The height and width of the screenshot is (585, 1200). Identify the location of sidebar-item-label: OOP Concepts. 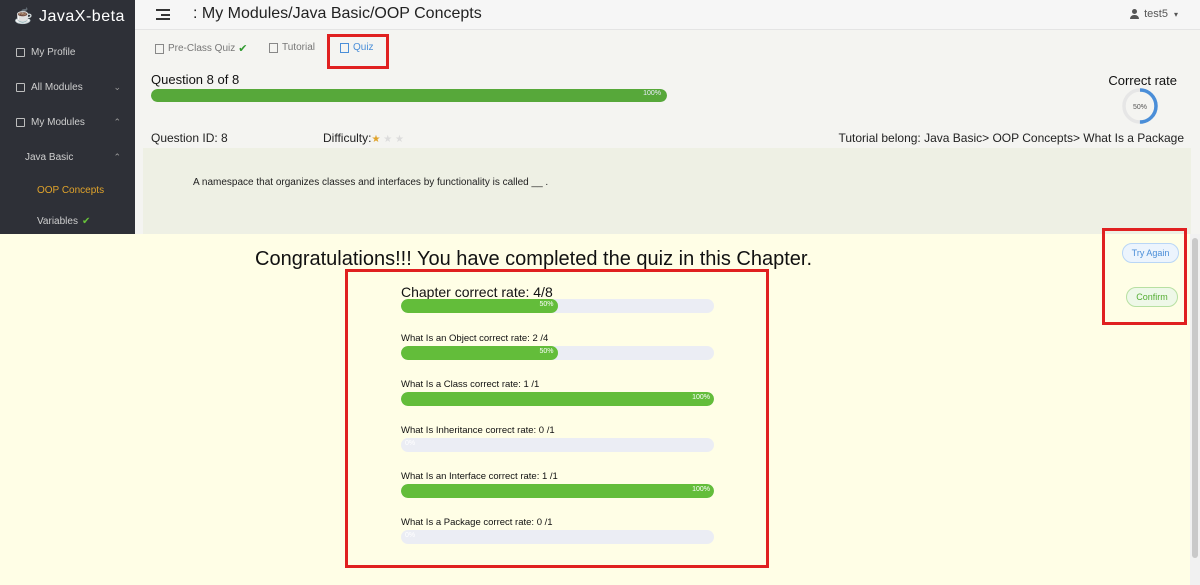
(71, 190).